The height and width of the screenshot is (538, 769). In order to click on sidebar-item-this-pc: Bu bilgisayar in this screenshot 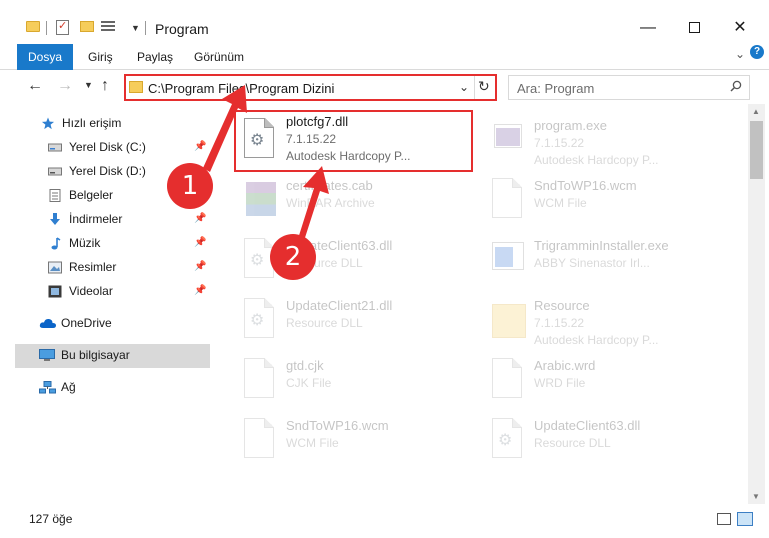, I will do `click(112, 356)`.